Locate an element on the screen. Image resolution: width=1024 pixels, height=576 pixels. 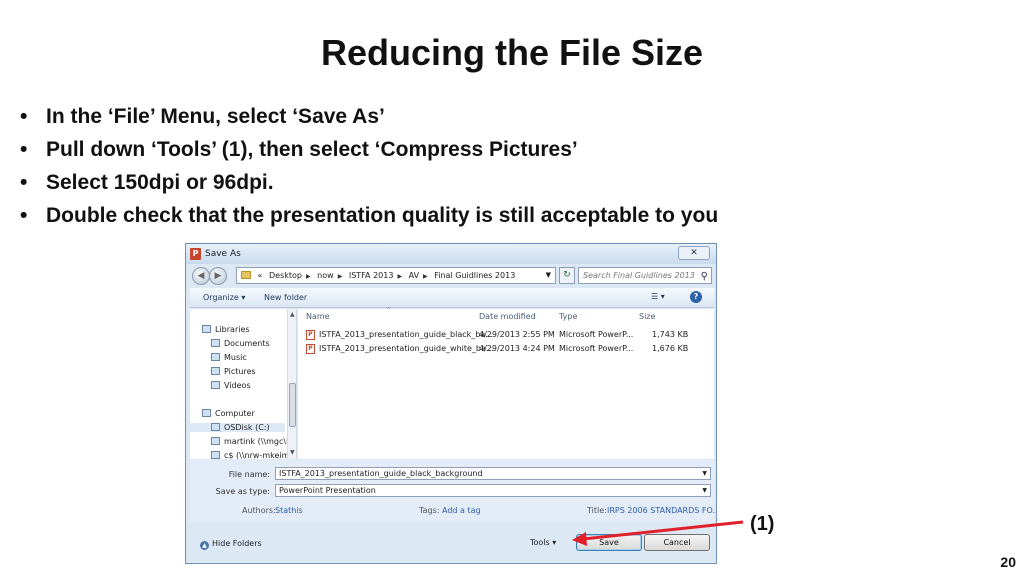
scrollbar-thumb is located at coordinates (292, 405).